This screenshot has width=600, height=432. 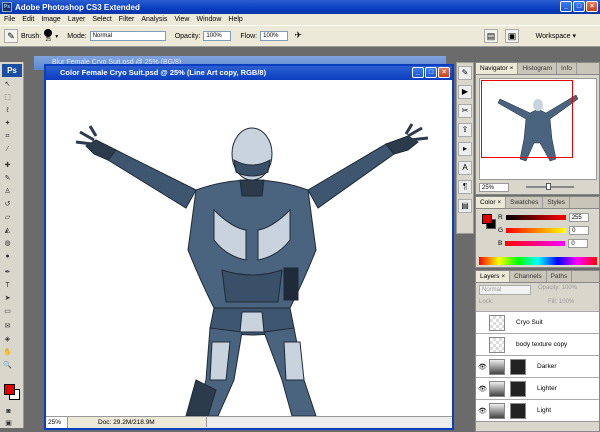 What do you see at coordinates (465, 73) in the screenshot?
I see `brushes-panel-icon: ✎` at bounding box center [465, 73].